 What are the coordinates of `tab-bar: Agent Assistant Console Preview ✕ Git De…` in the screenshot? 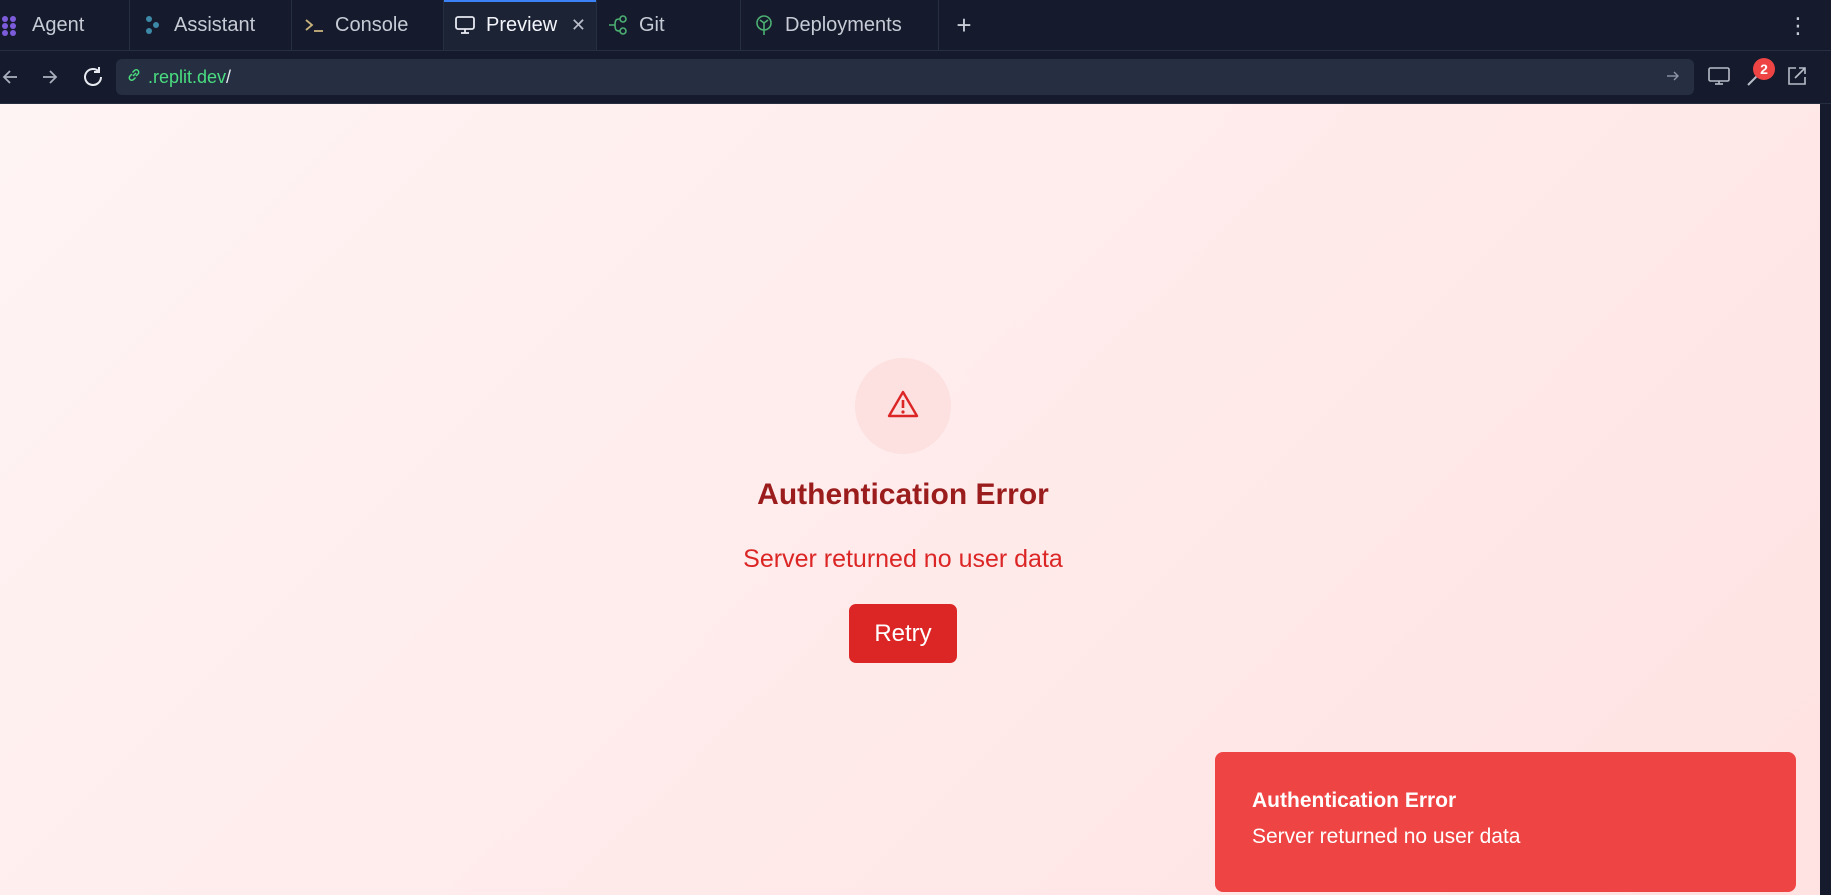 It's located at (915, 25).